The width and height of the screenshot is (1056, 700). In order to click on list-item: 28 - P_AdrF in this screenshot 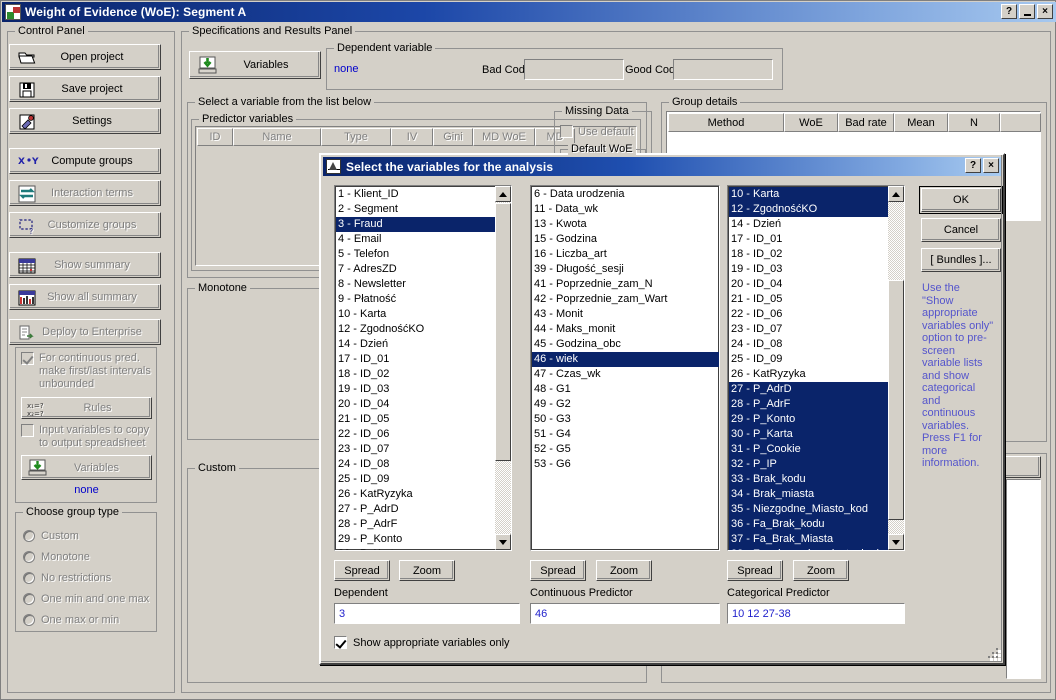, I will do `click(416, 524)`.